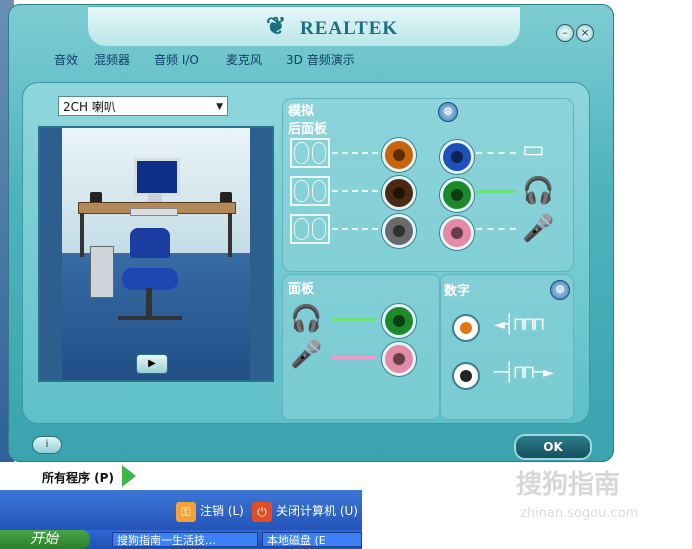 The height and width of the screenshot is (549, 692). Describe the element at coordinates (457, 157) in the screenshot. I see `rear-jack-blue` at that location.